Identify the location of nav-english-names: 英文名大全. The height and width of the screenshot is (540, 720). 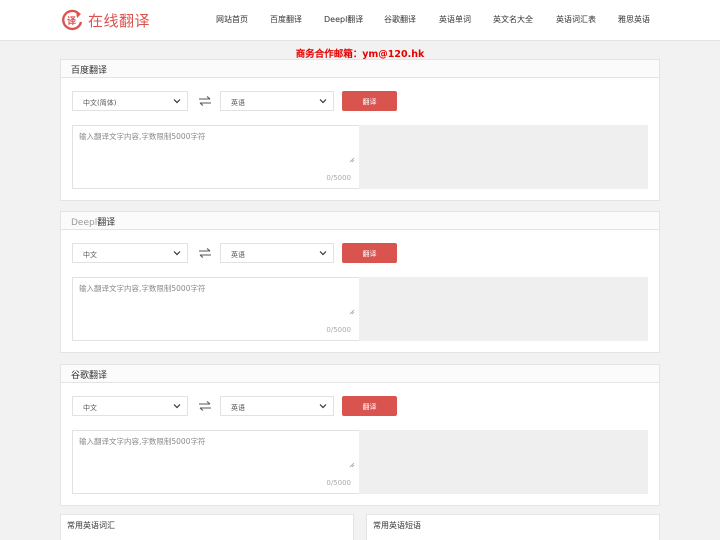
(513, 19).